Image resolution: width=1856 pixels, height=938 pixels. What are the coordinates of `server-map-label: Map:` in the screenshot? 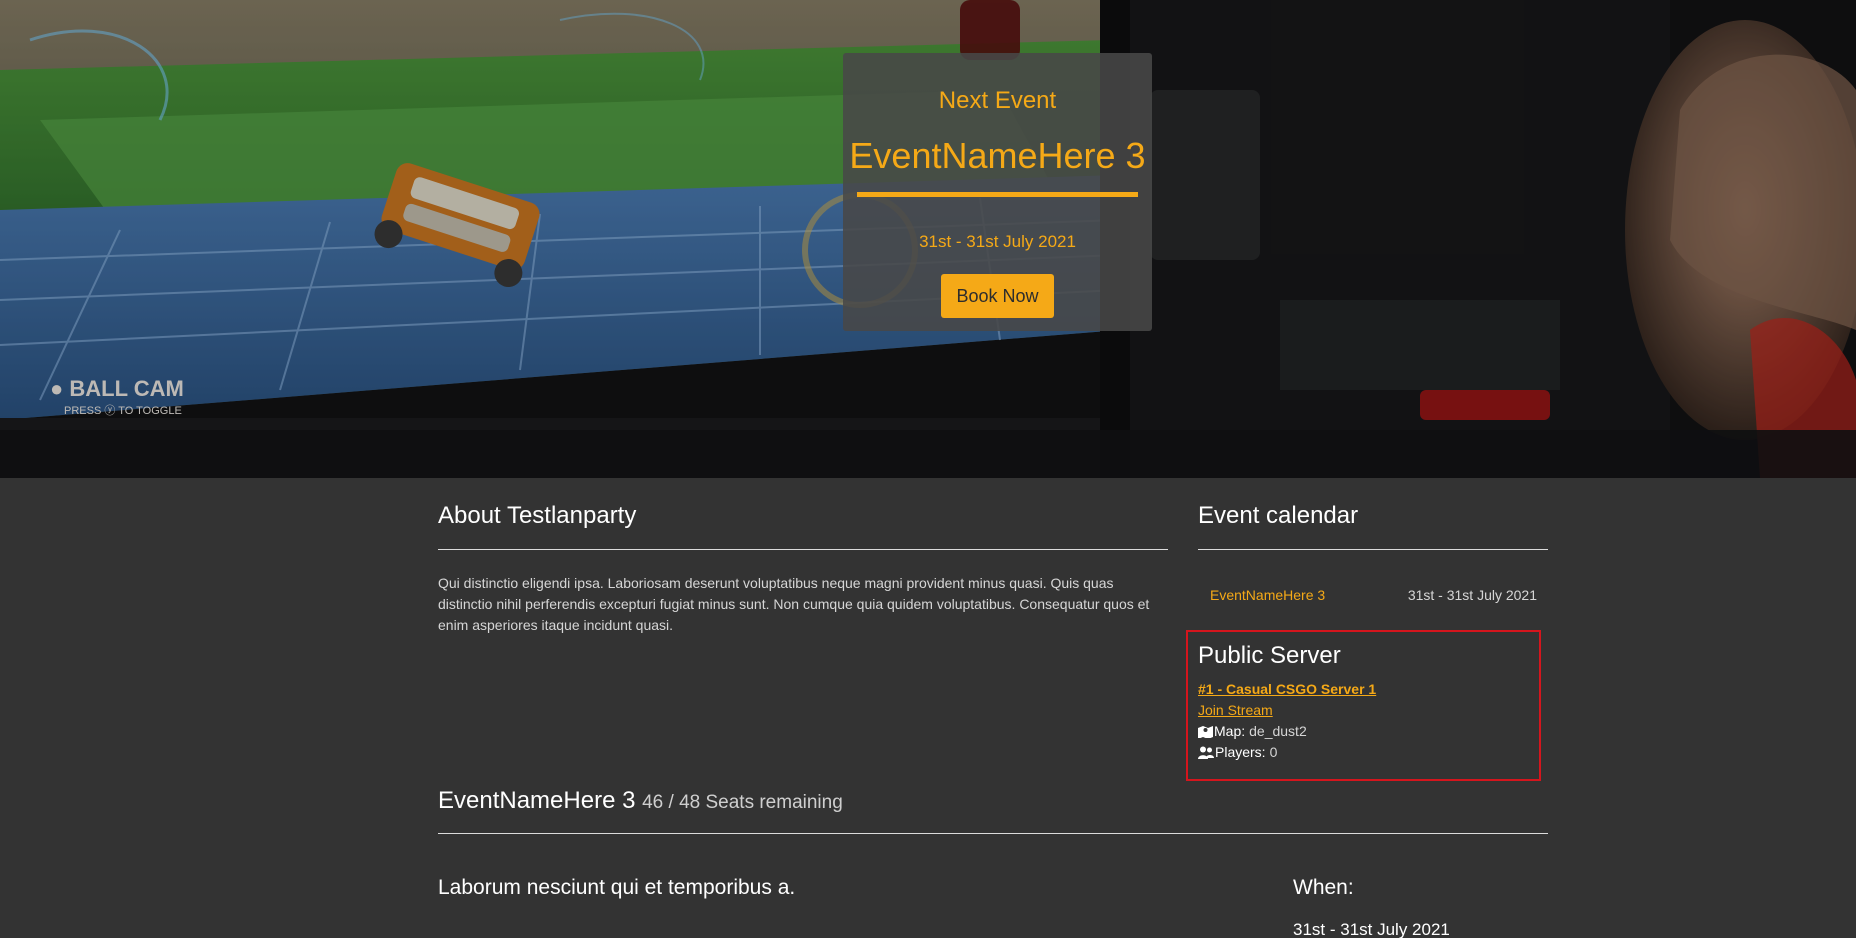 It's located at (1230, 731).